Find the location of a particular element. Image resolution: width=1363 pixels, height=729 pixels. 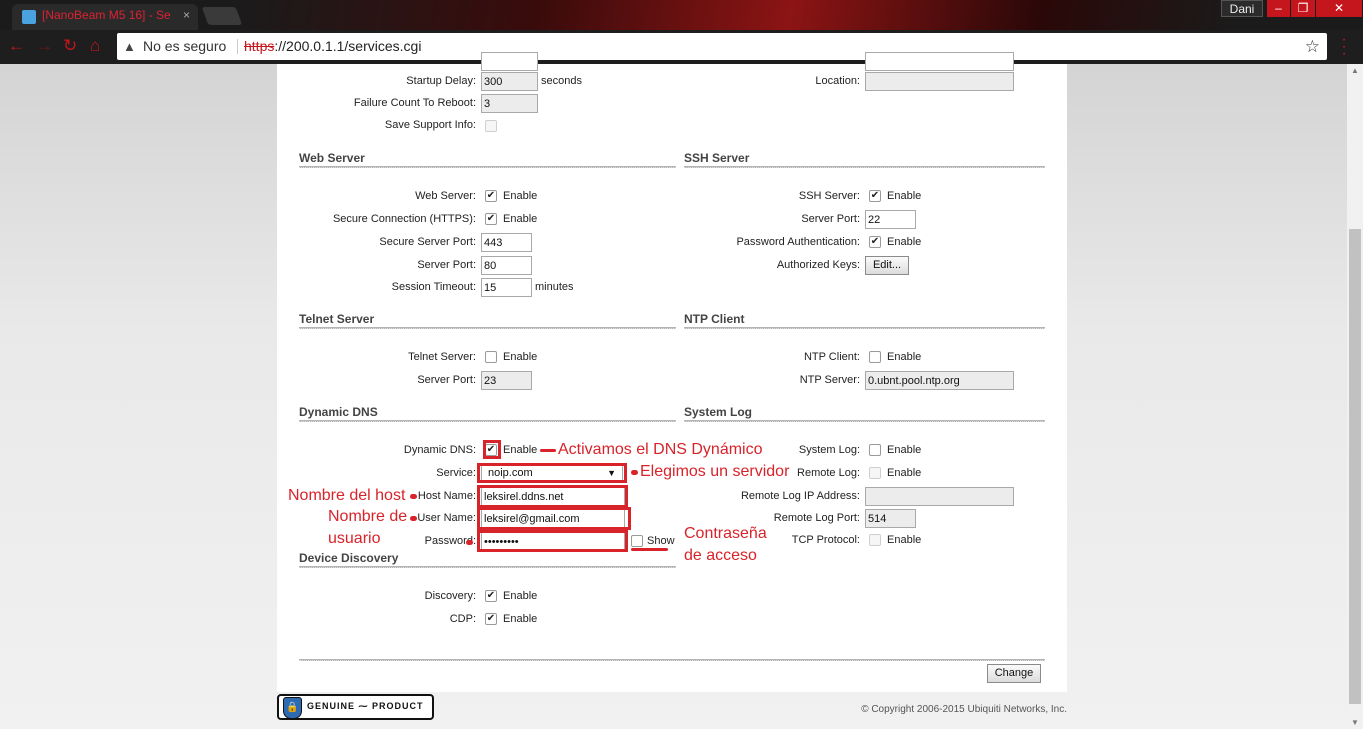

ntp-client-divider is located at coordinates (864, 328).